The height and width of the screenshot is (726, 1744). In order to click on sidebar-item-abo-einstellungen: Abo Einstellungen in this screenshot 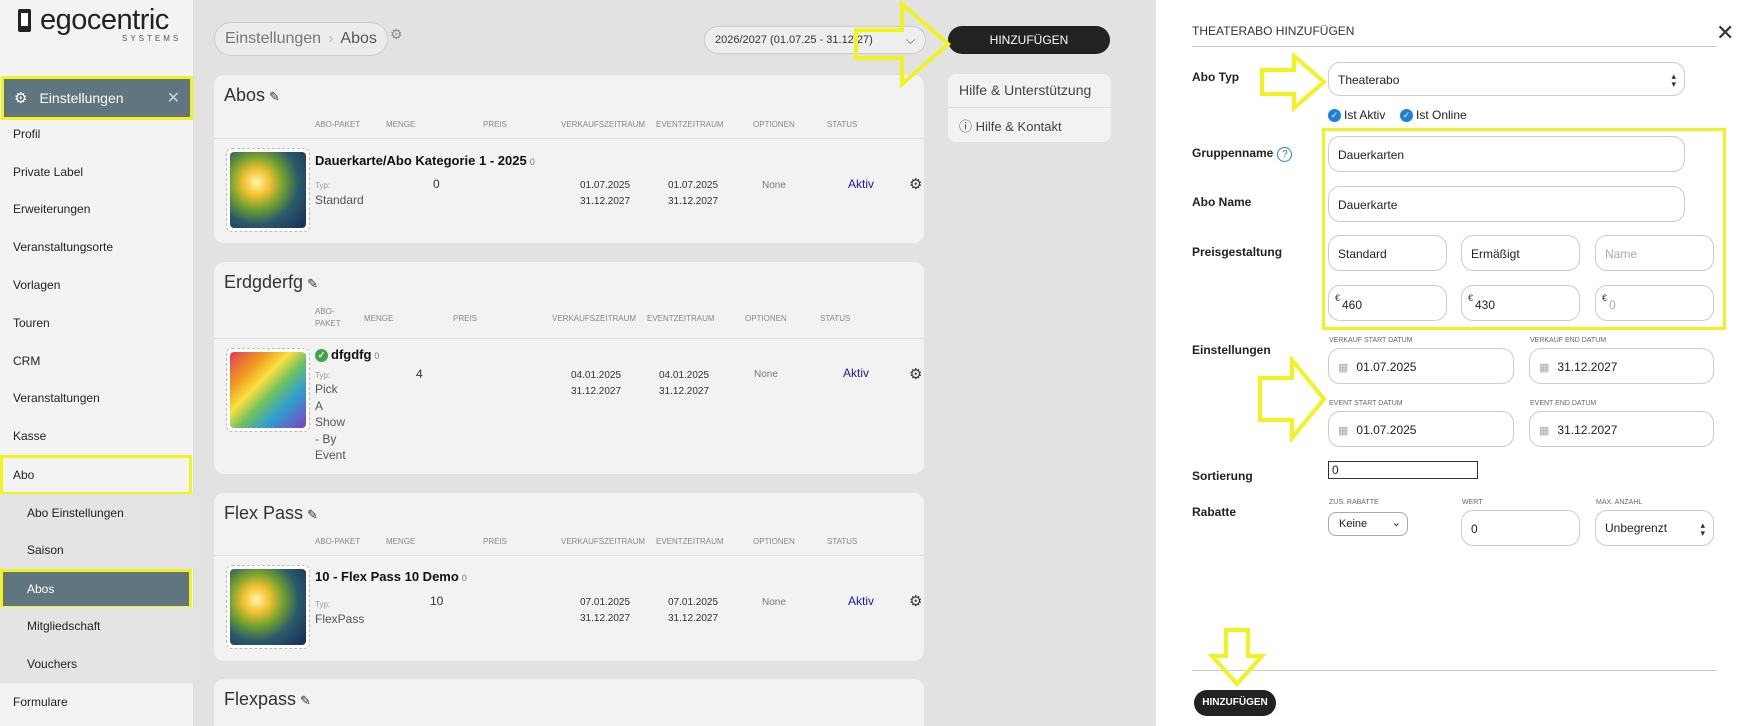, I will do `click(97, 513)`.